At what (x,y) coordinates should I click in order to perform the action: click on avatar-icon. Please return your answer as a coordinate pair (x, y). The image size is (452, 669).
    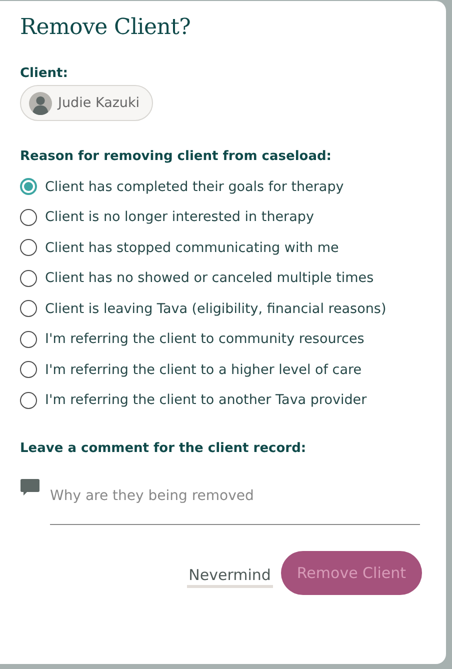
    Looking at the image, I should click on (40, 103).